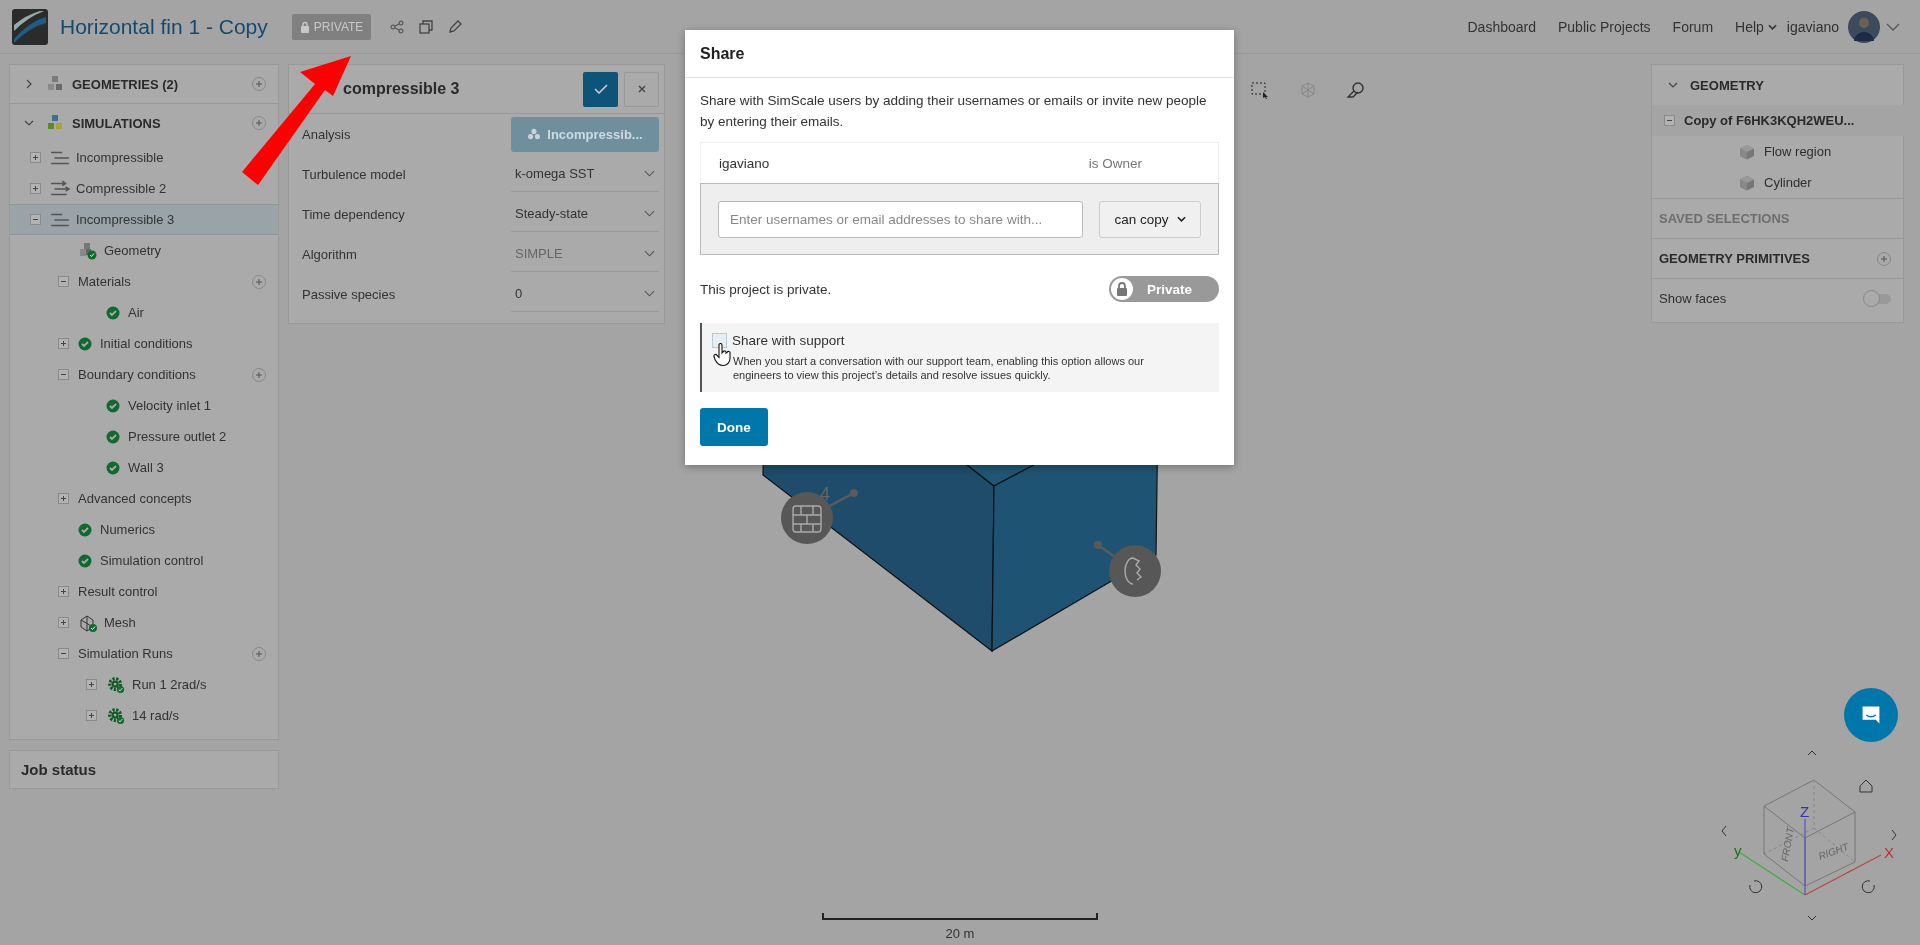 The image size is (1920, 945). I want to click on tree-item: Incompressible 3, so click(125, 219).